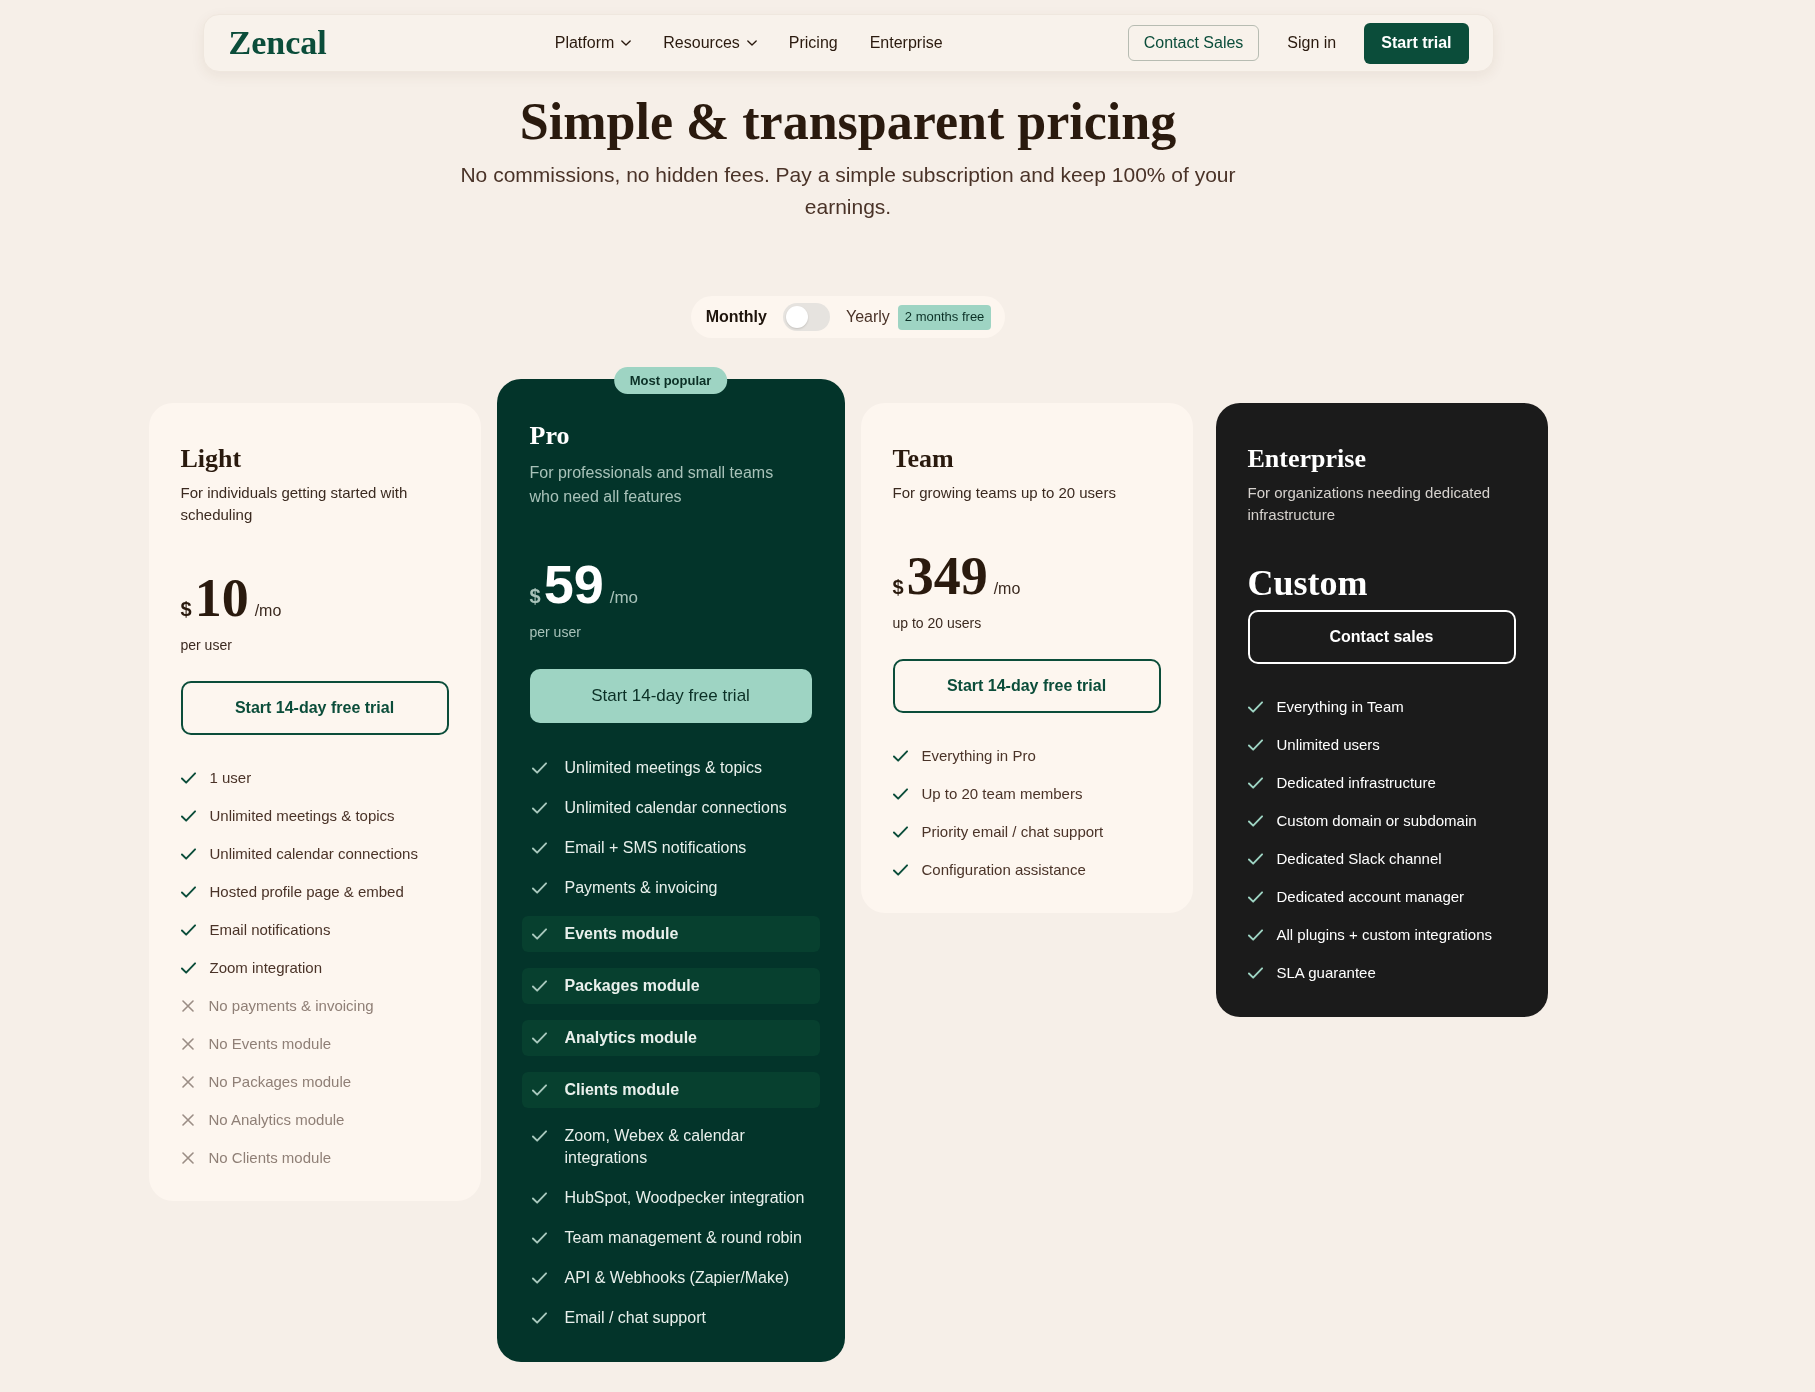 The width and height of the screenshot is (1815, 1392). I want to click on feature-text: Team management & round robin, so click(683, 1238).